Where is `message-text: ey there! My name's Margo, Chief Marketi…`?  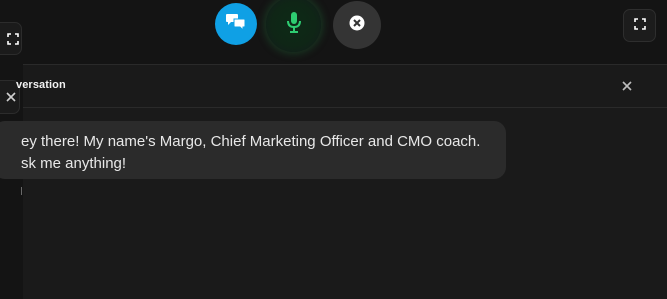 message-text: ey there! My name's Margo, Chief Marketi… is located at coordinates (256, 153).